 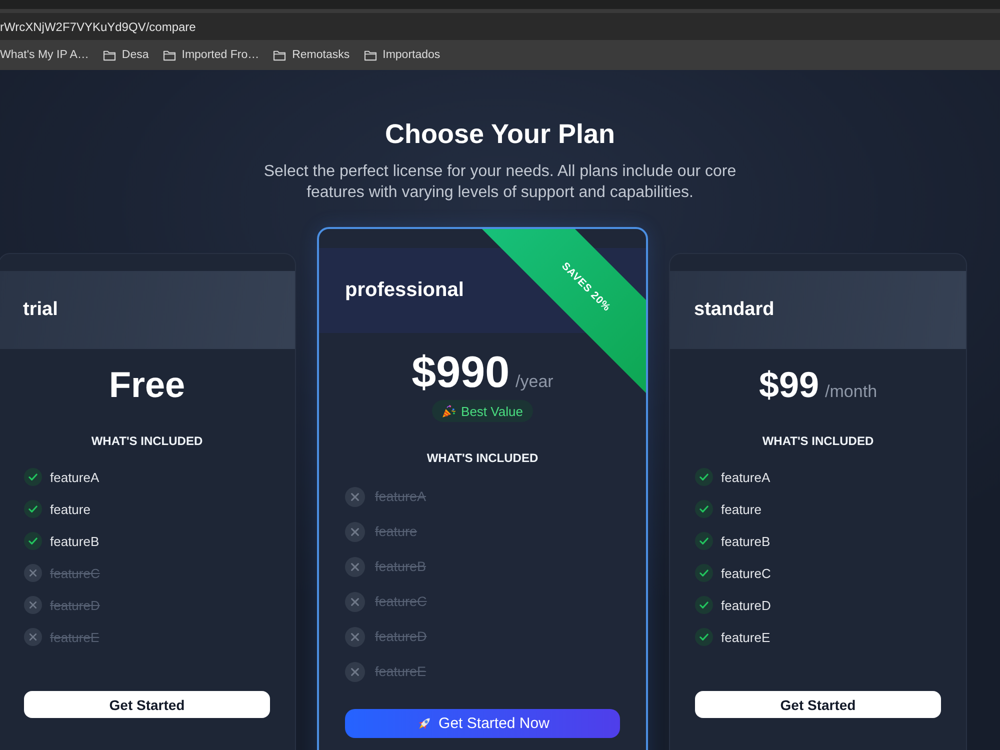 I want to click on page-subtitle: Select the perfect license for your needs. All plans include our core features with varying levels of support and capabilities., so click(x=500, y=182).